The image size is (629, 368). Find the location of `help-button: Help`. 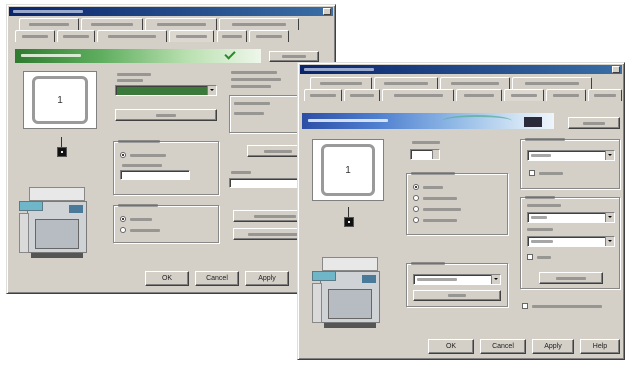

help-button: Help is located at coordinates (600, 346).